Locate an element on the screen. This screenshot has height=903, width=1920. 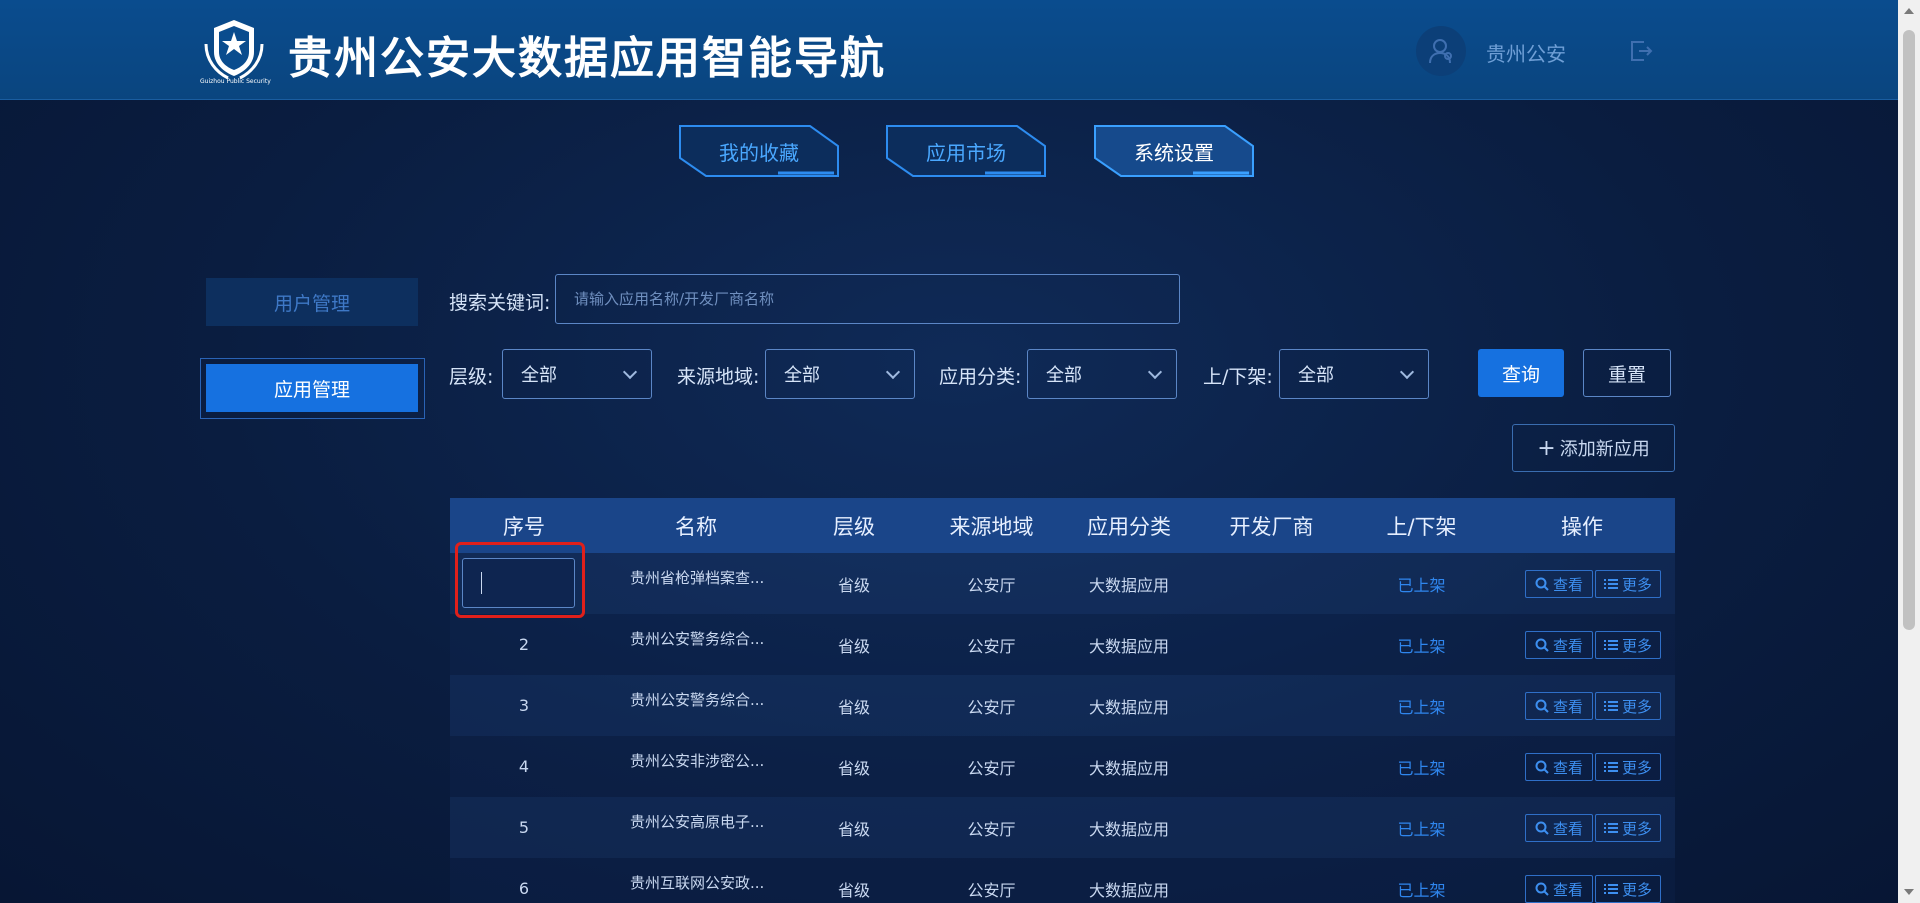
logout-icon is located at coordinates (1641, 51).